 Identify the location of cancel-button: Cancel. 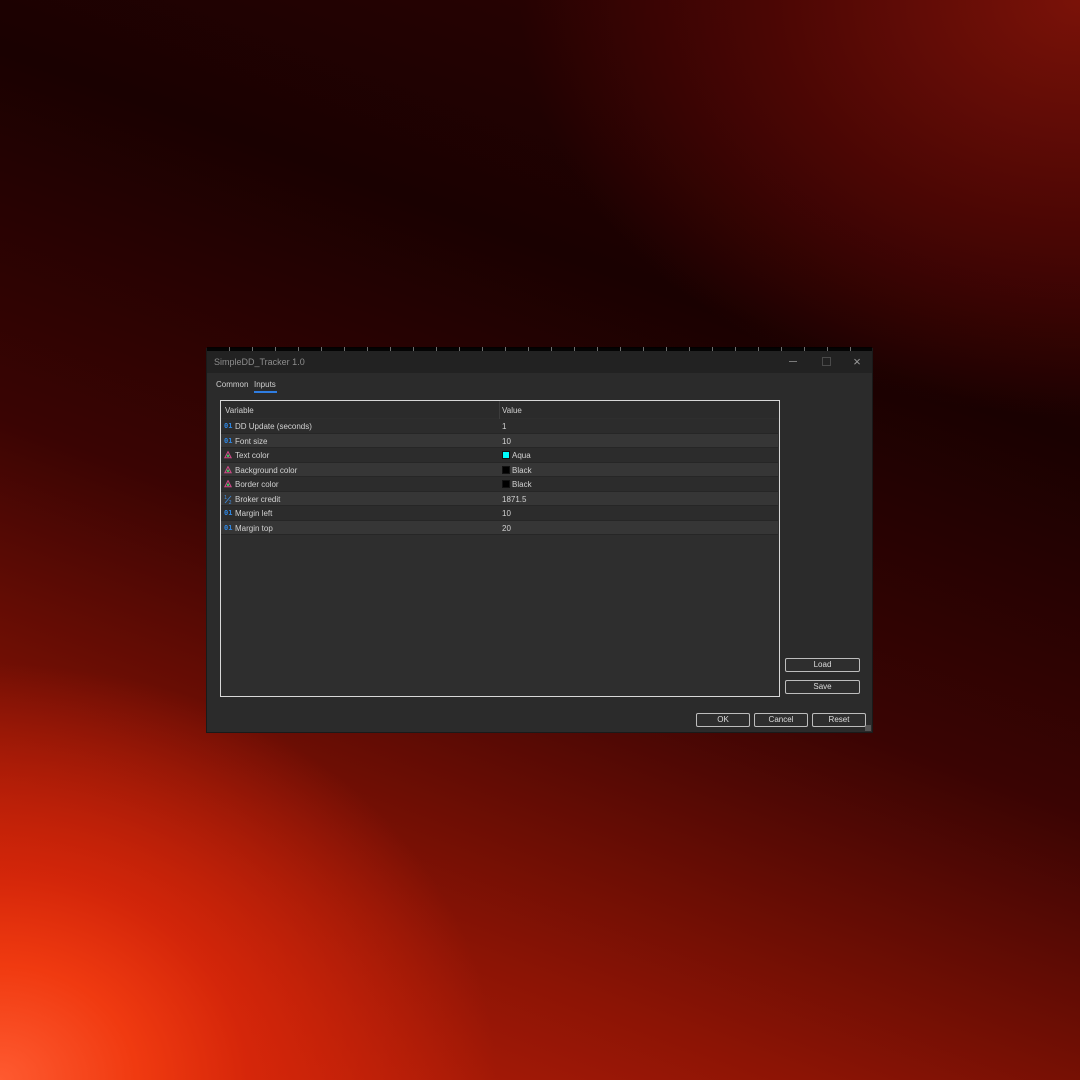
(781, 720).